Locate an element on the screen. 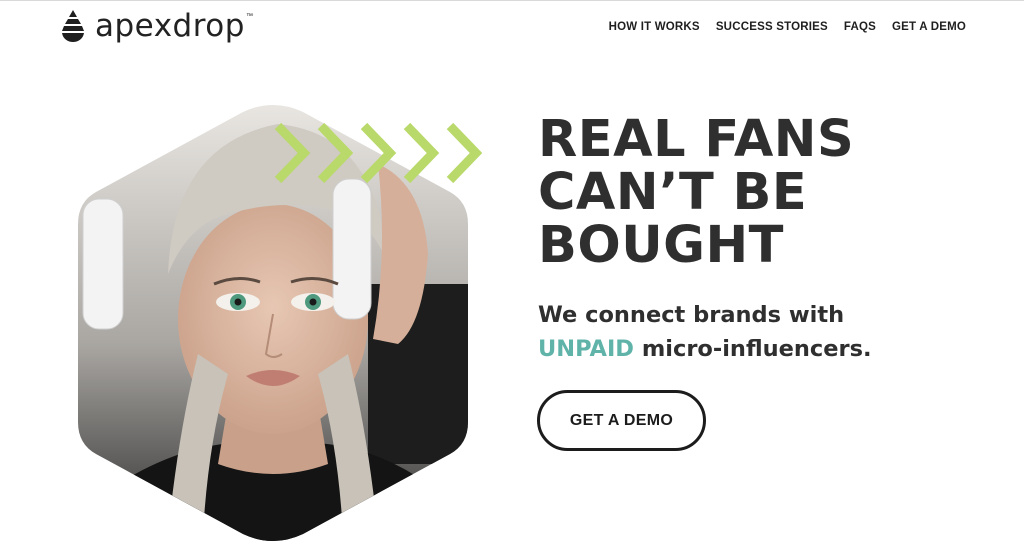 The height and width of the screenshot is (550, 1024). trademark-symbol: ™ is located at coordinates (249, 16).